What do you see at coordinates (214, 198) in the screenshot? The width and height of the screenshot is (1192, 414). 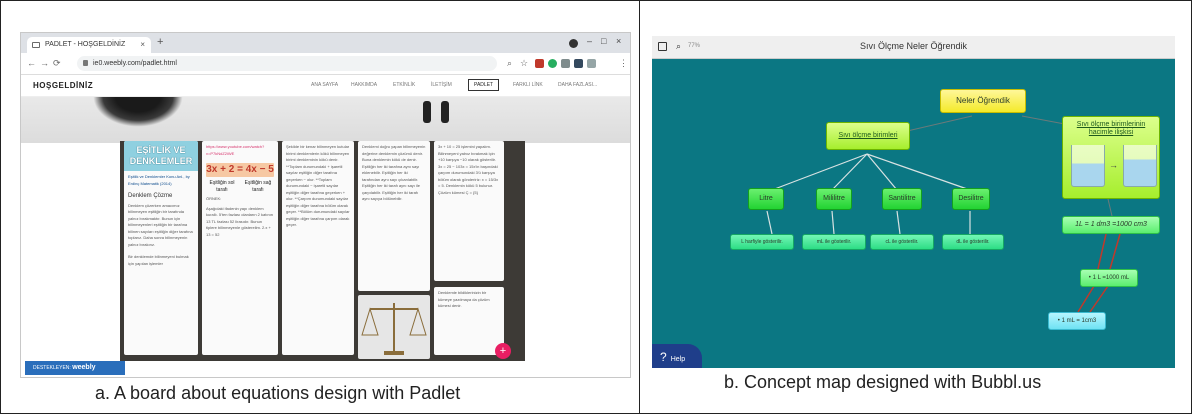 I see `card-heading: ÖRNEK:` at bounding box center [214, 198].